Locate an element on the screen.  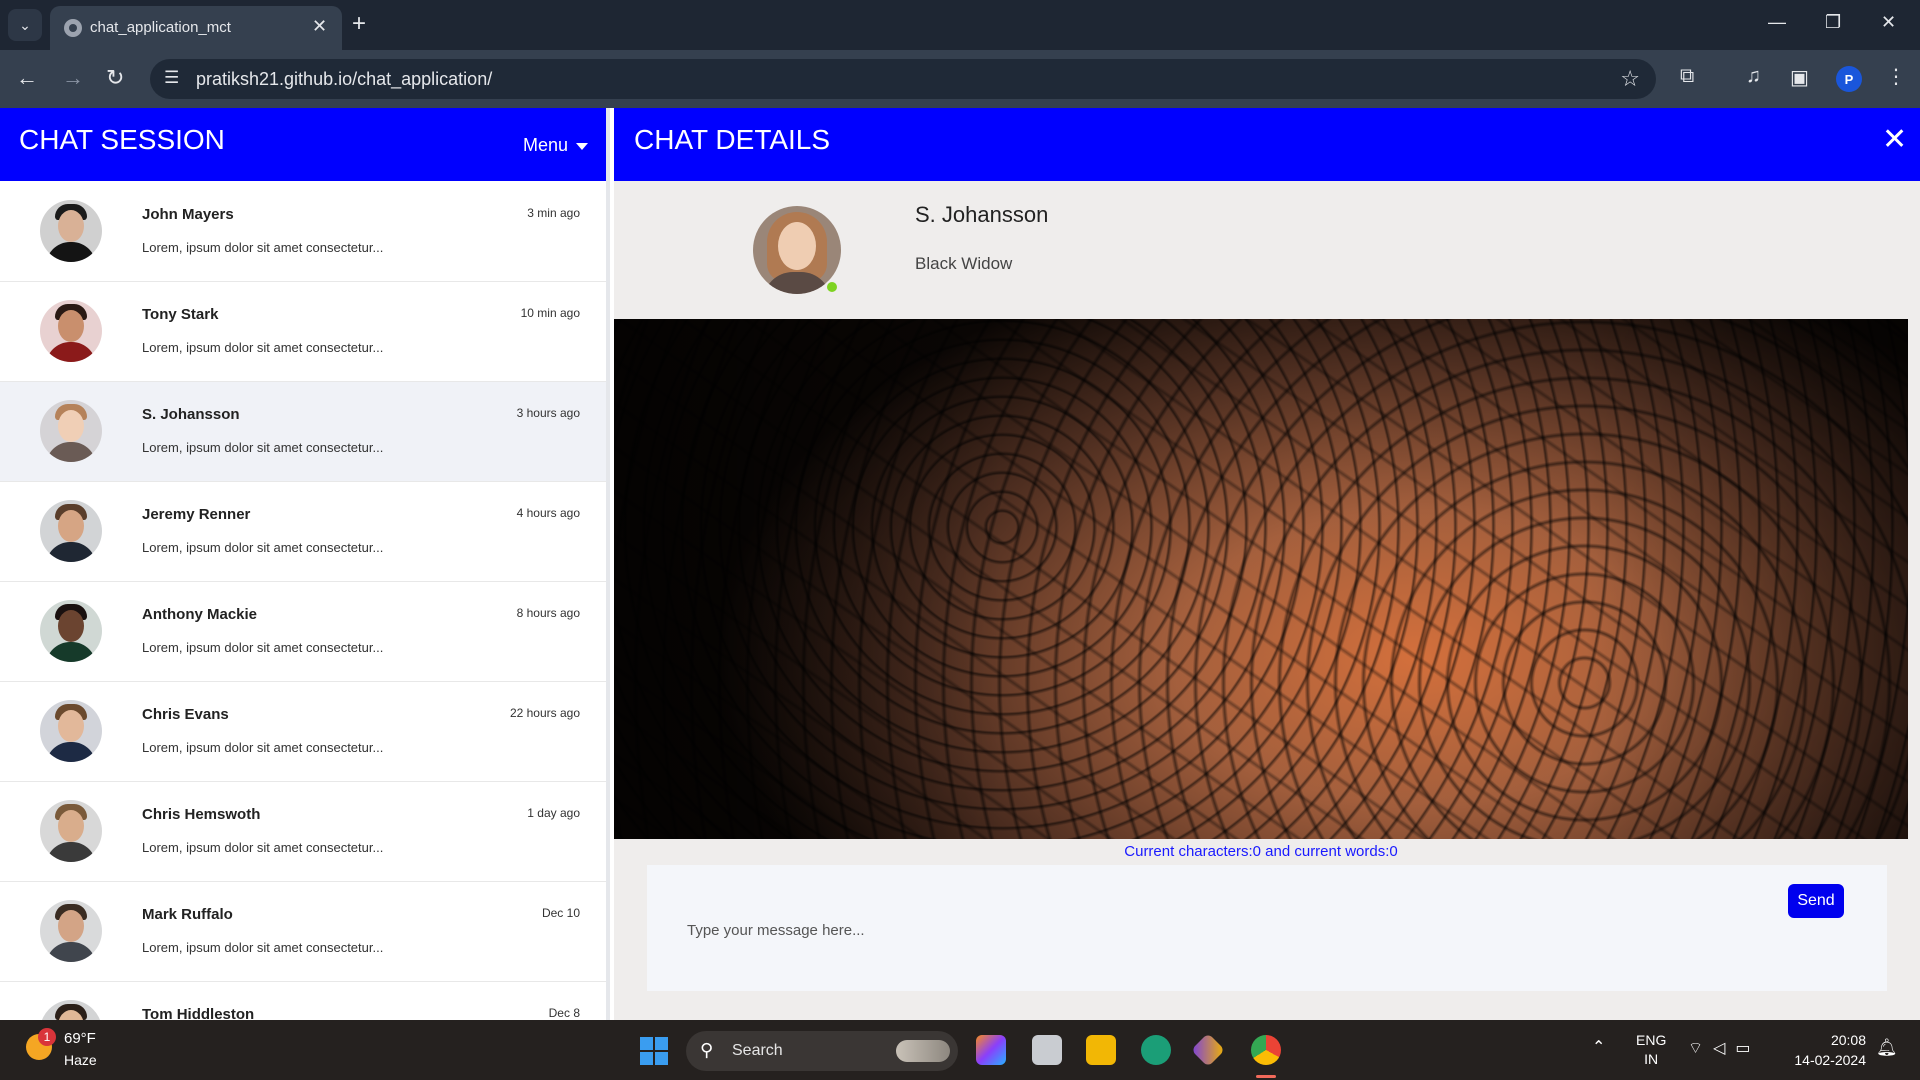
browser-tab-bar: ⌄ chat_application_mct ✕ + — ❐ ✕ is located at coordinates (960, 25).